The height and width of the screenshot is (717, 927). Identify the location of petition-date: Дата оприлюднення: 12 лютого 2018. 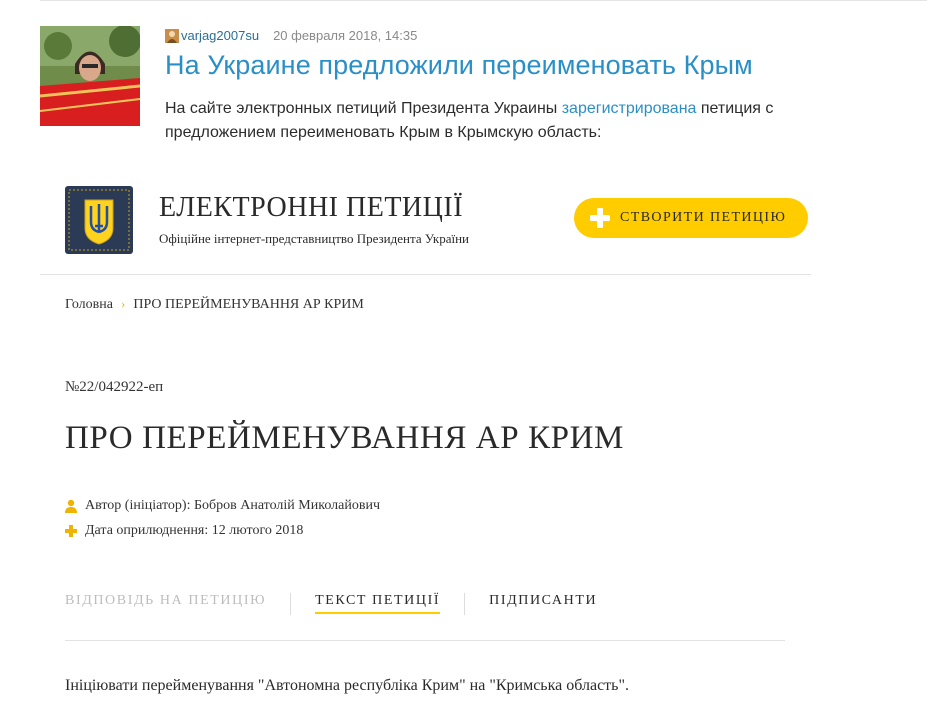
(184, 531).